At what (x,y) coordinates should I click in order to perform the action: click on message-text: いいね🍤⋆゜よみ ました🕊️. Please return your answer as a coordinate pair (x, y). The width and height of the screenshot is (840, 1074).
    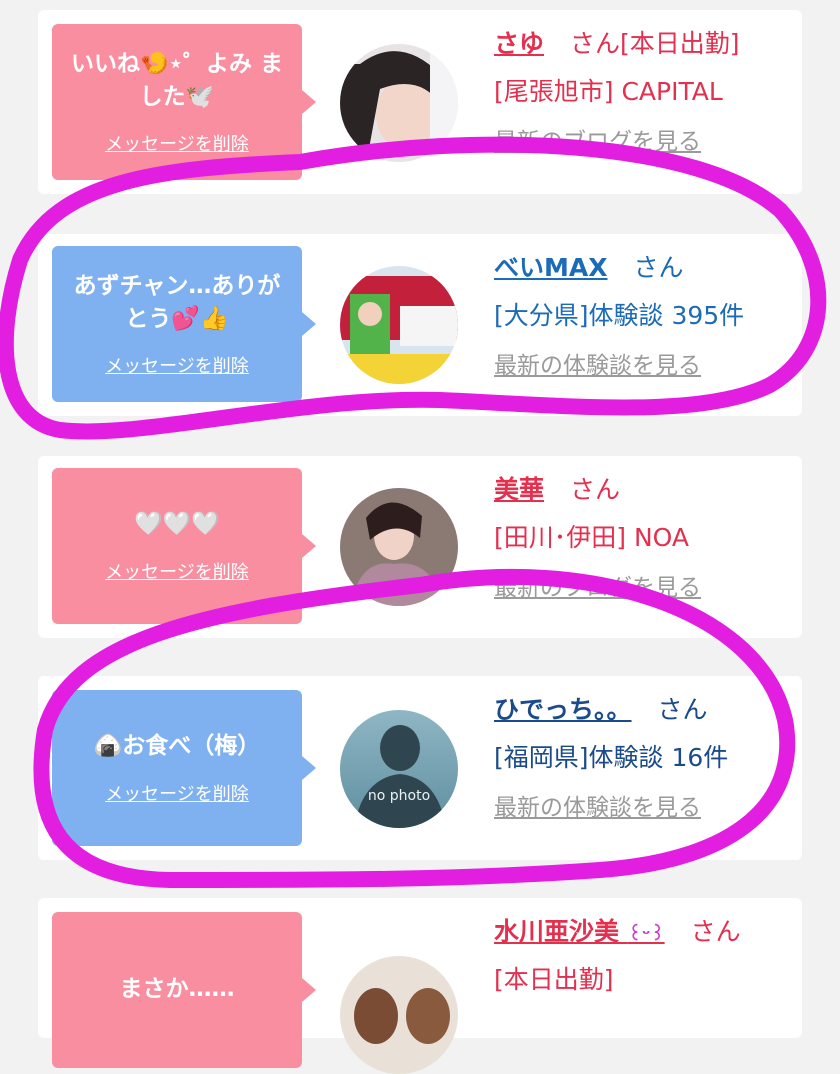
    Looking at the image, I should click on (177, 80).